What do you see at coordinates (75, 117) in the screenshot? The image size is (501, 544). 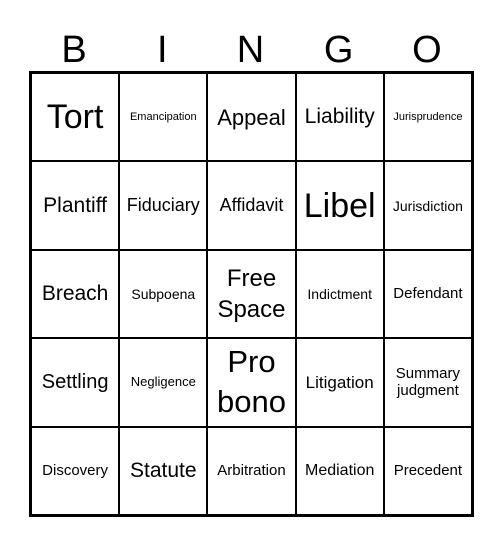 I see `bingo-cell: Tort` at bounding box center [75, 117].